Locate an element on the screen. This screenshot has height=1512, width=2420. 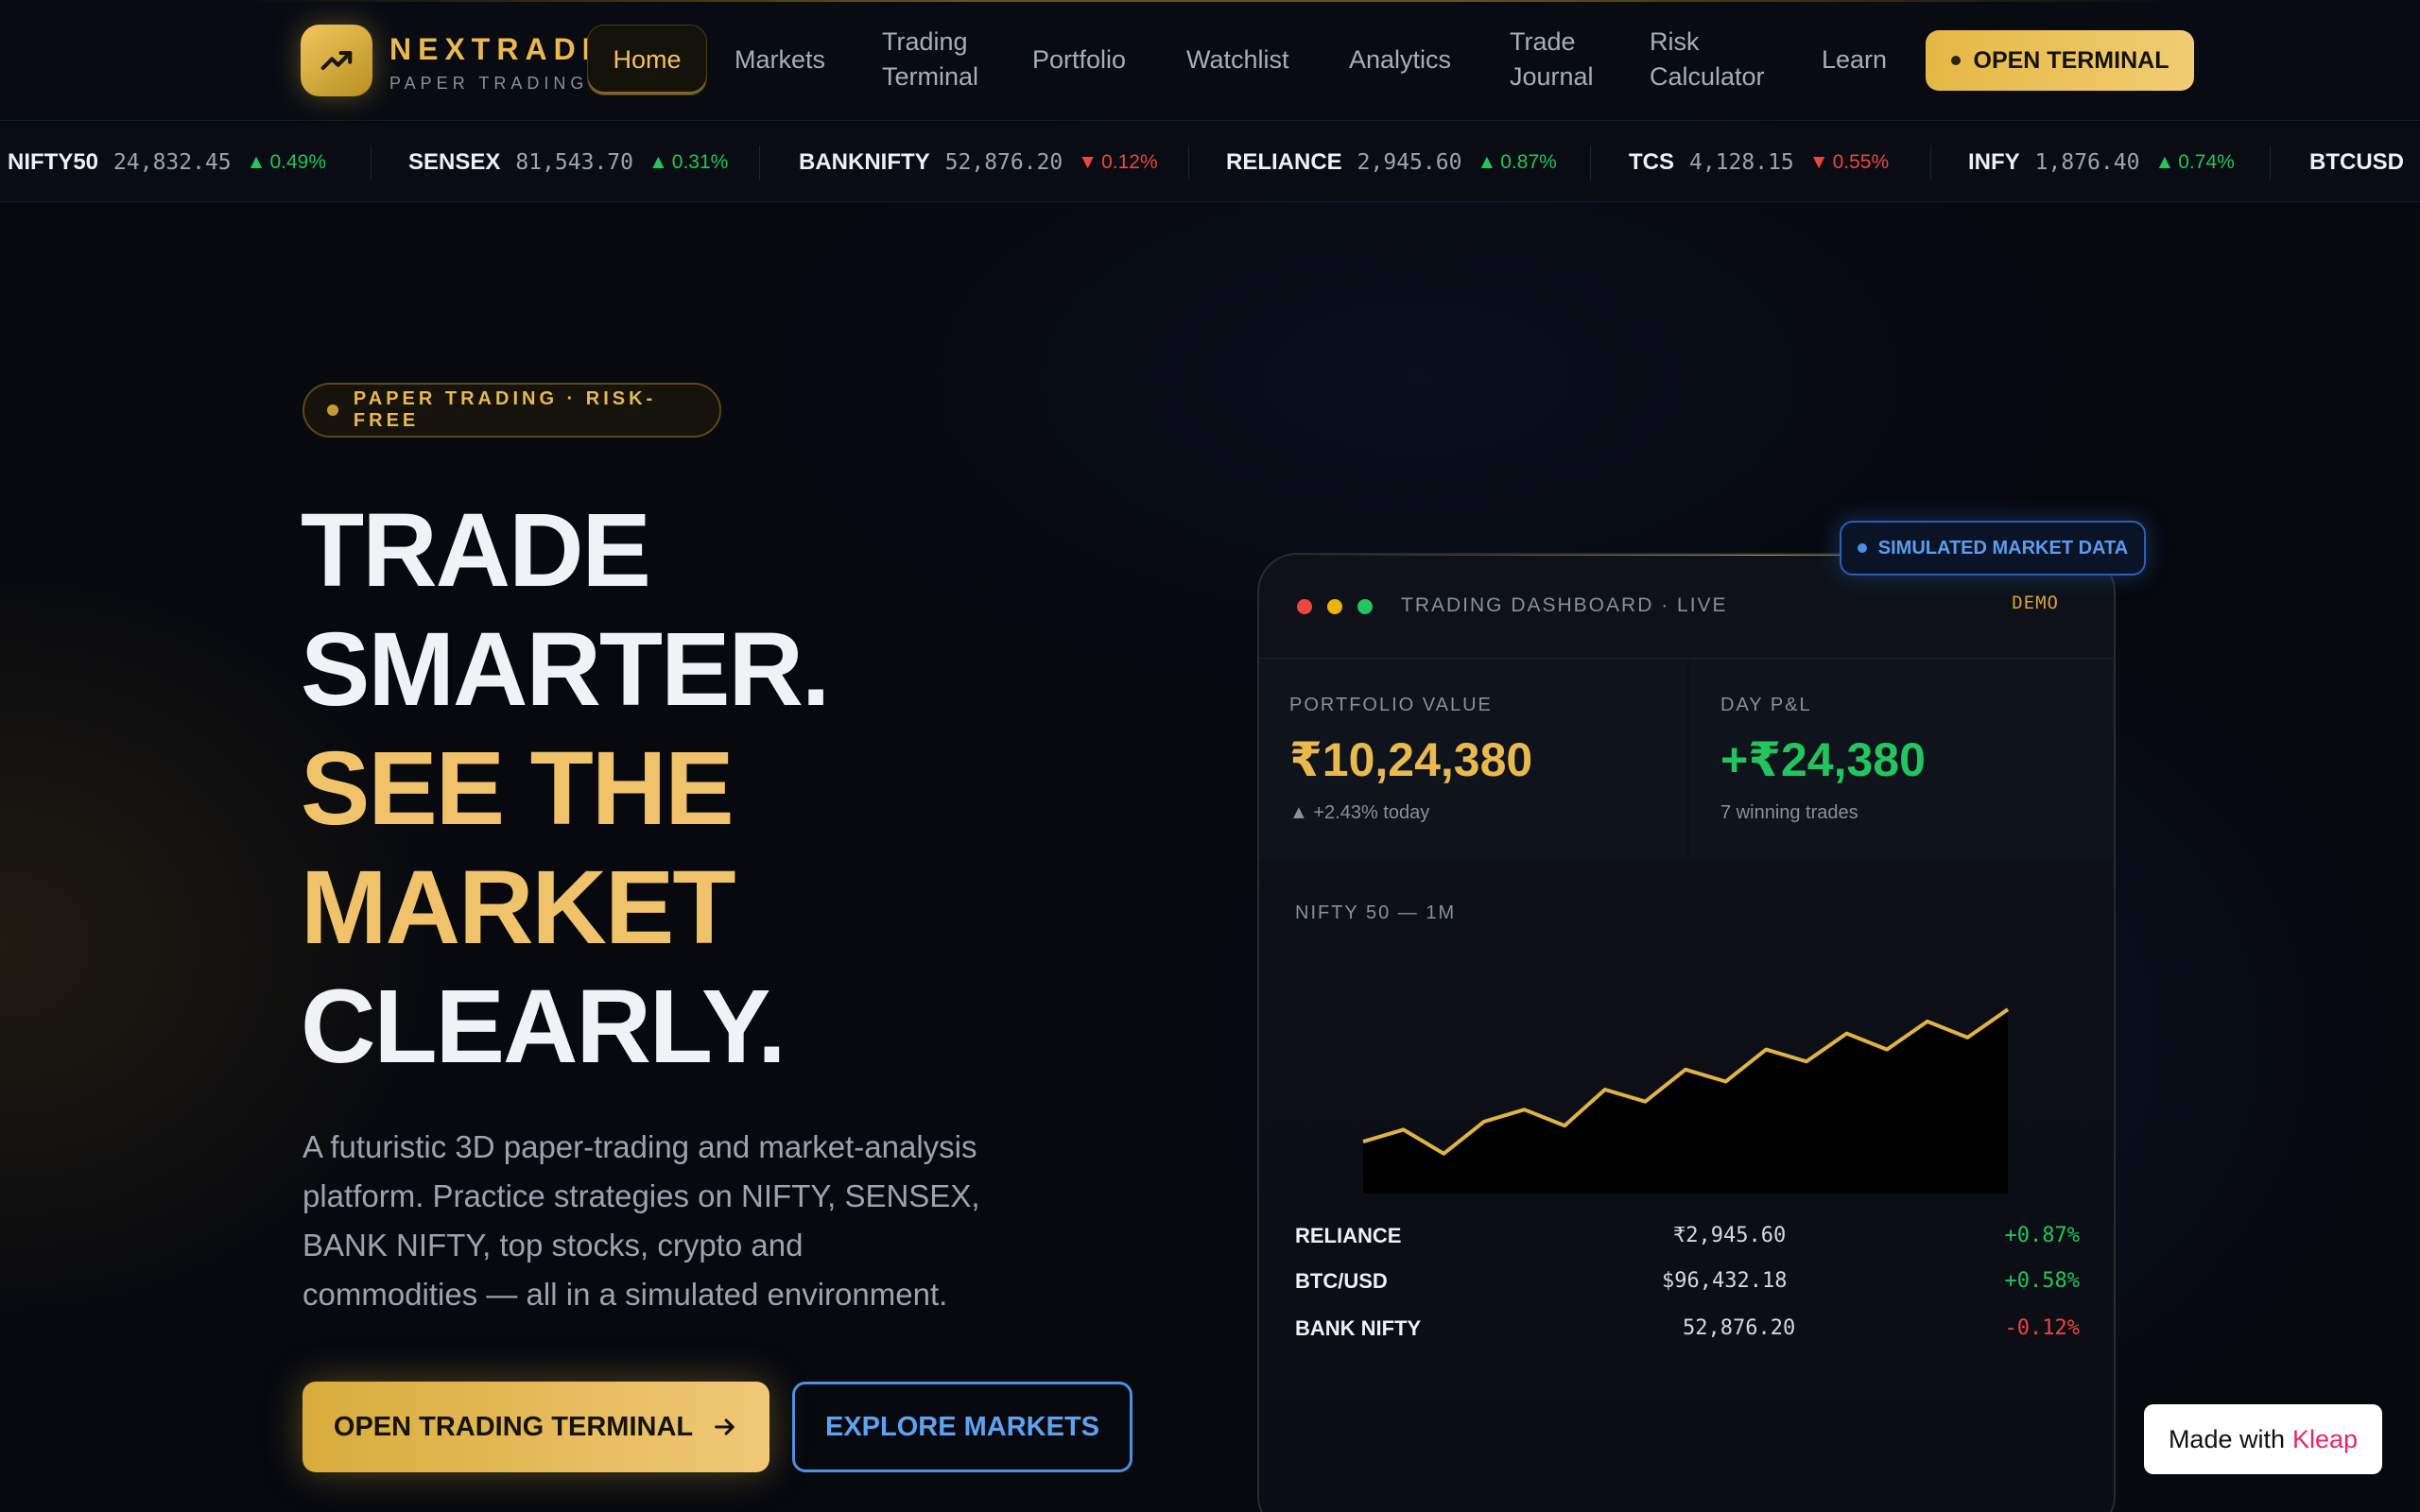
ticker-change: ▲ 0.87% is located at coordinates (1516, 162).